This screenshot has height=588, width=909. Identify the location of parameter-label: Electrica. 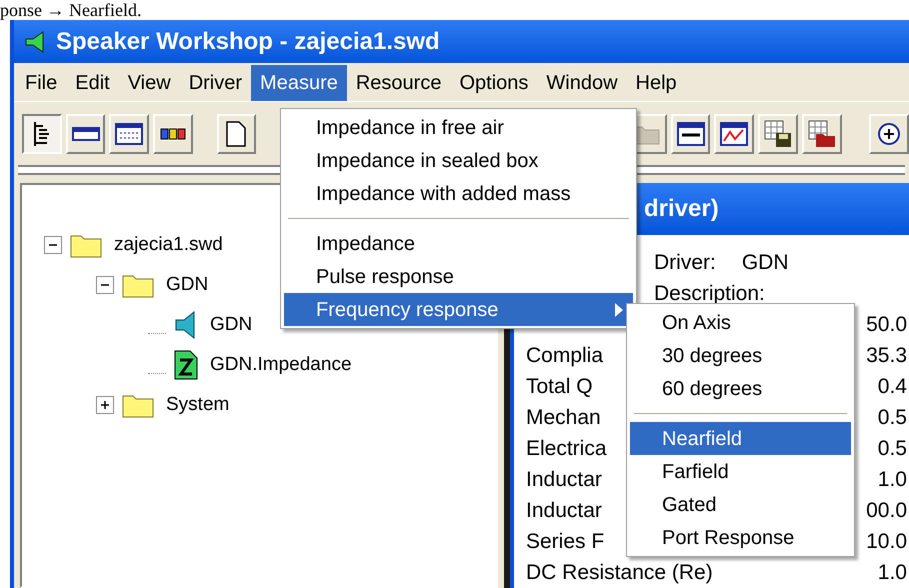
(566, 449).